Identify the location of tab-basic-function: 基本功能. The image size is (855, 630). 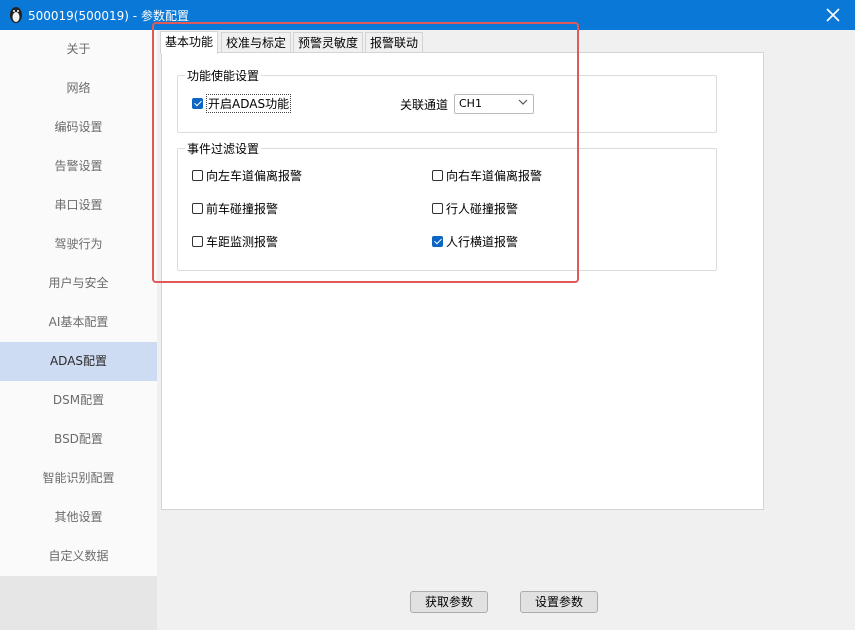
(189, 42).